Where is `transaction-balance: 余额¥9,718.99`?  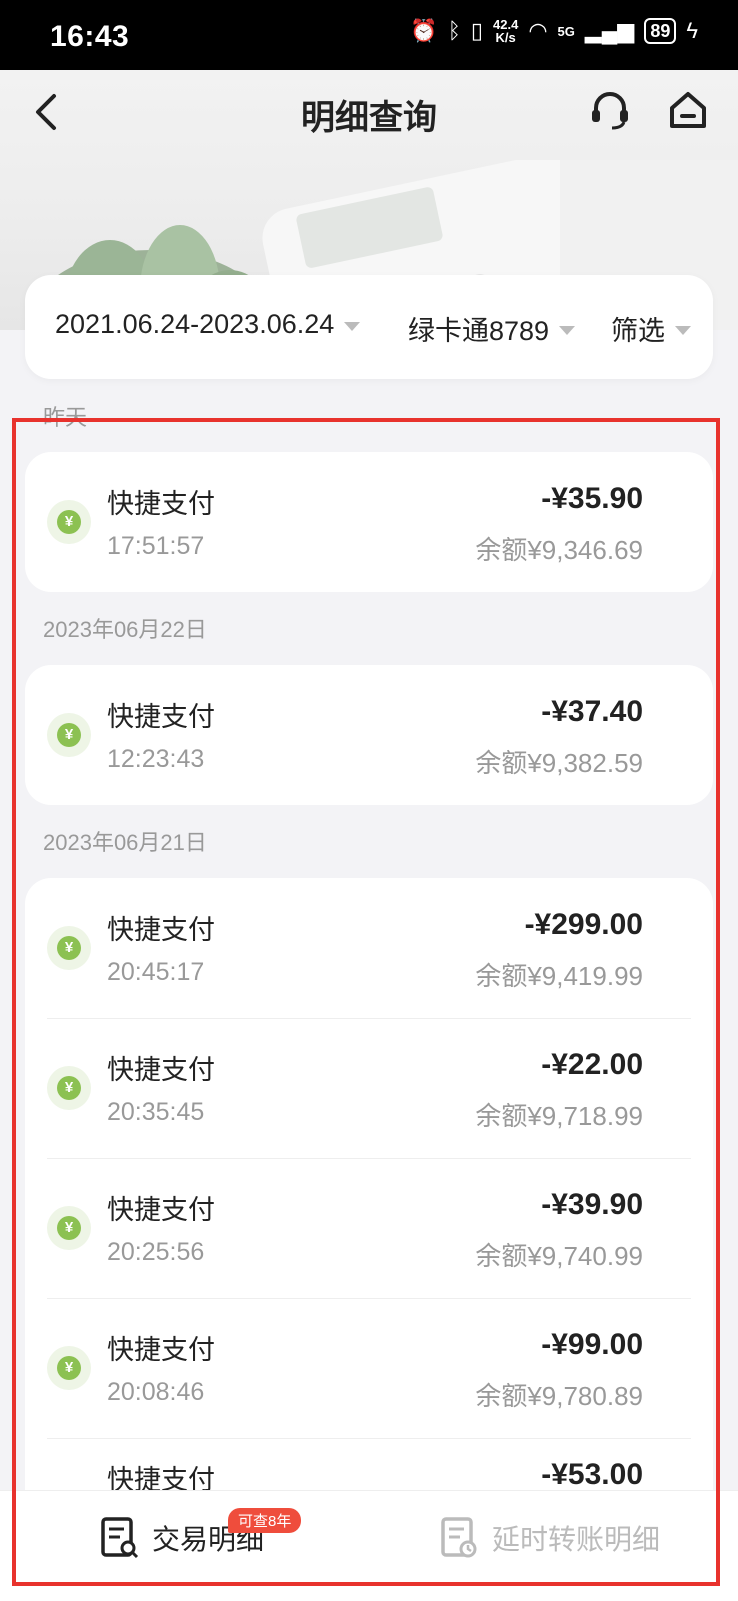
transaction-balance: 余额¥9,718.99 is located at coordinates (559, 1116).